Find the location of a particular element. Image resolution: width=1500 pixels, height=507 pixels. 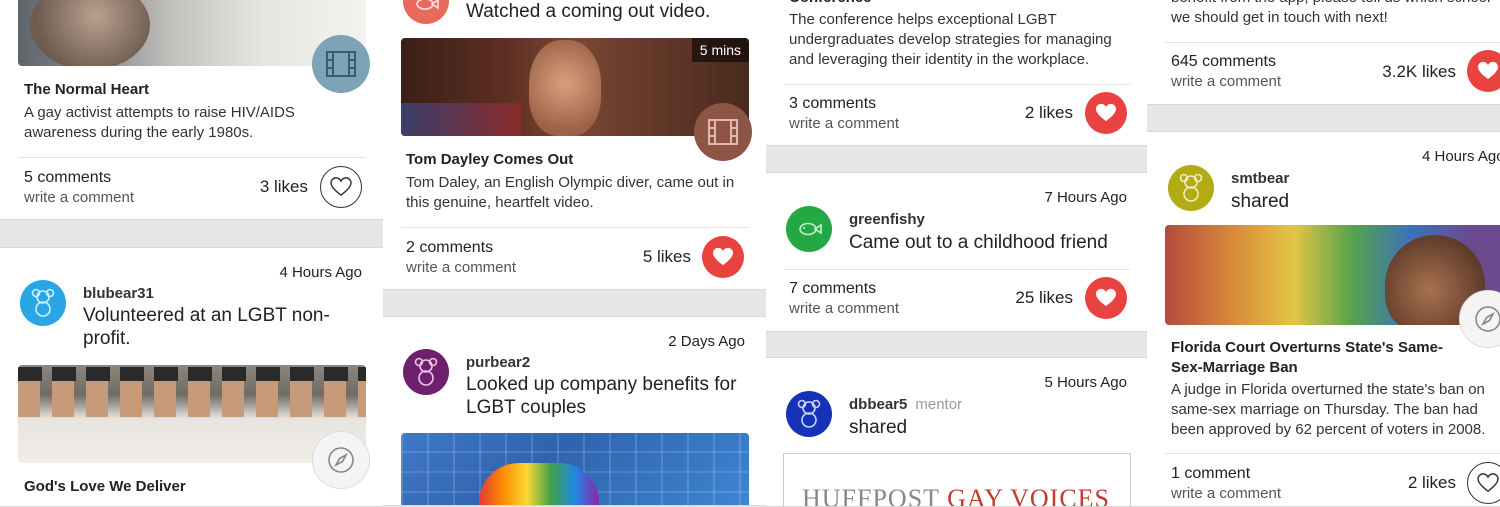

comment-count: 3 comments is located at coordinates (832, 104).